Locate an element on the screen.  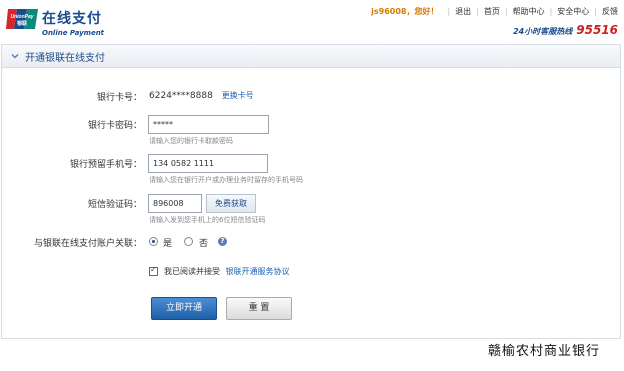
card-password-label: 银行卡密码： is located at coordinates (114, 126).